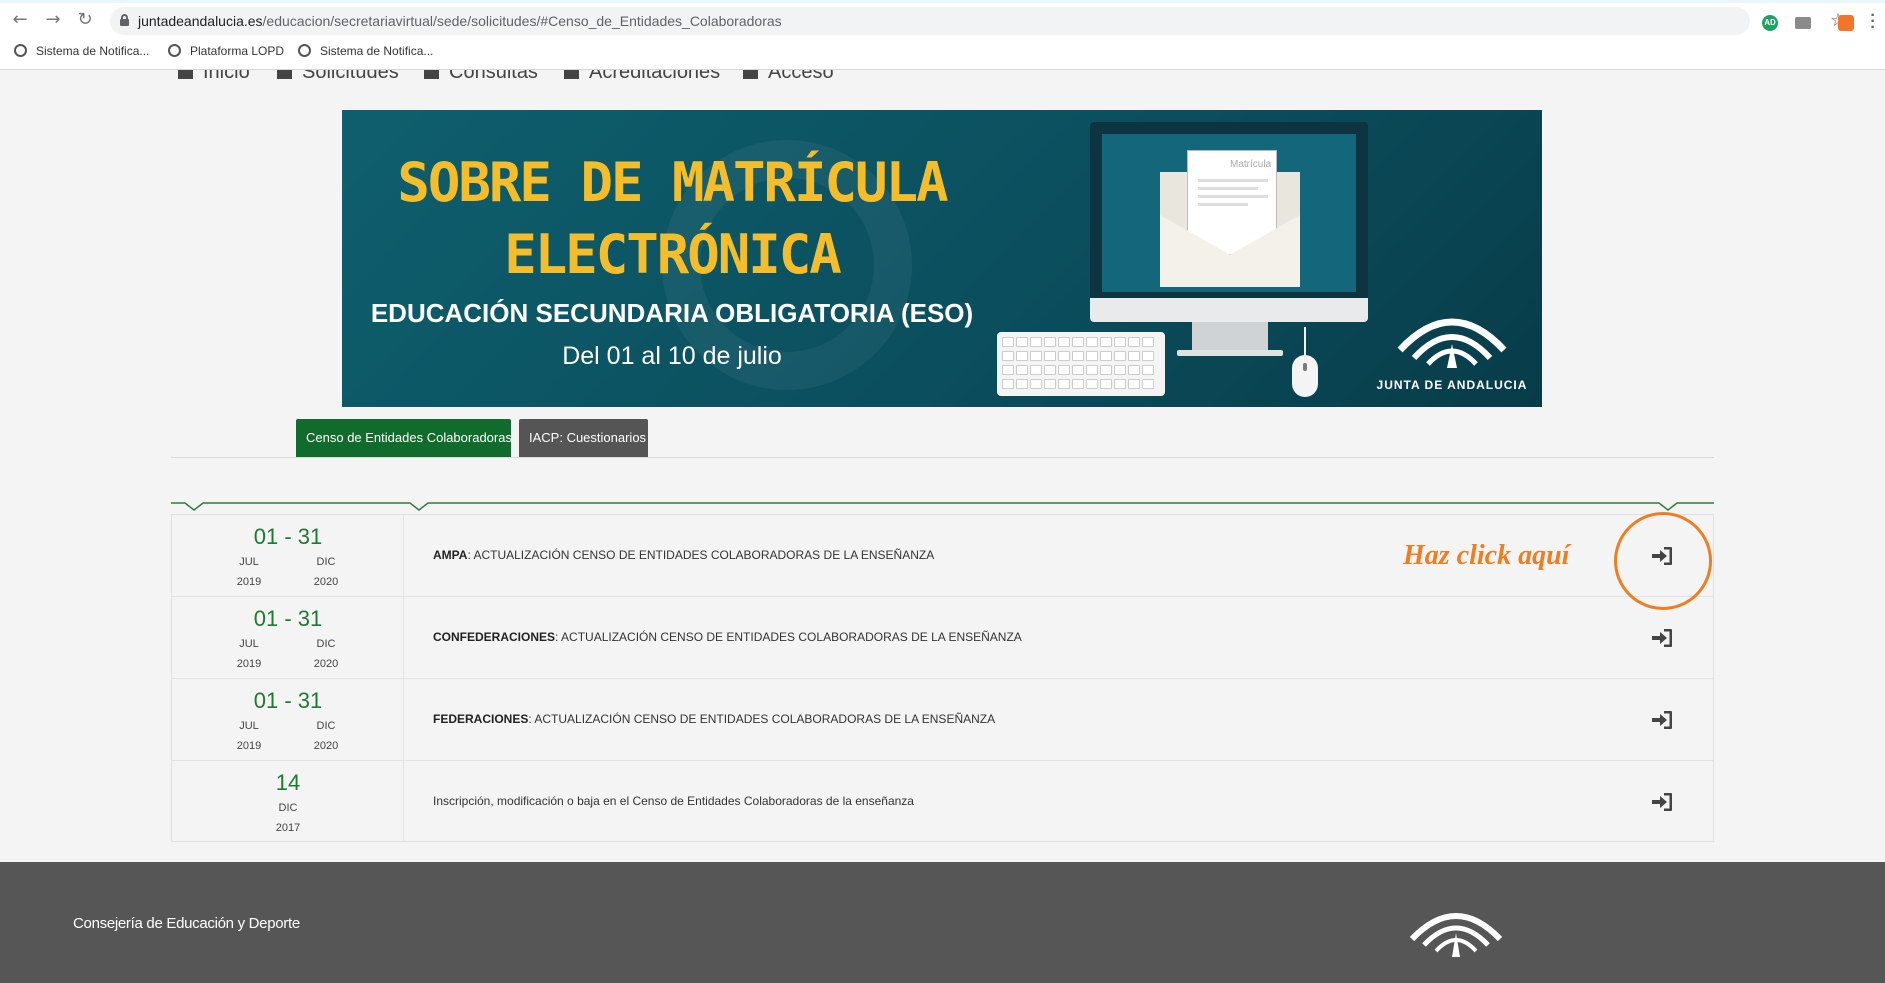 Image resolution: width=1885 pixels, height=983 pixels. Describe the element at coordinates (942, 1) in the screenshot. I see `tab-strip-edge` at that location.